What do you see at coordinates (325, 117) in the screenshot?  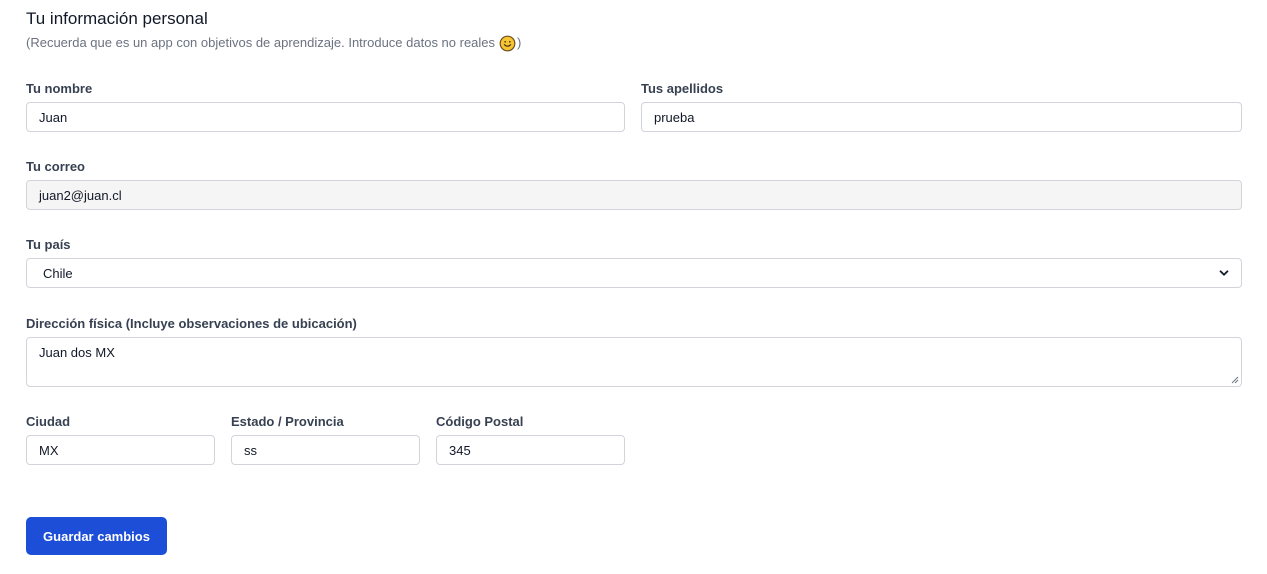 I see `first-name-input: Juan` at bounding box center [325, 117].